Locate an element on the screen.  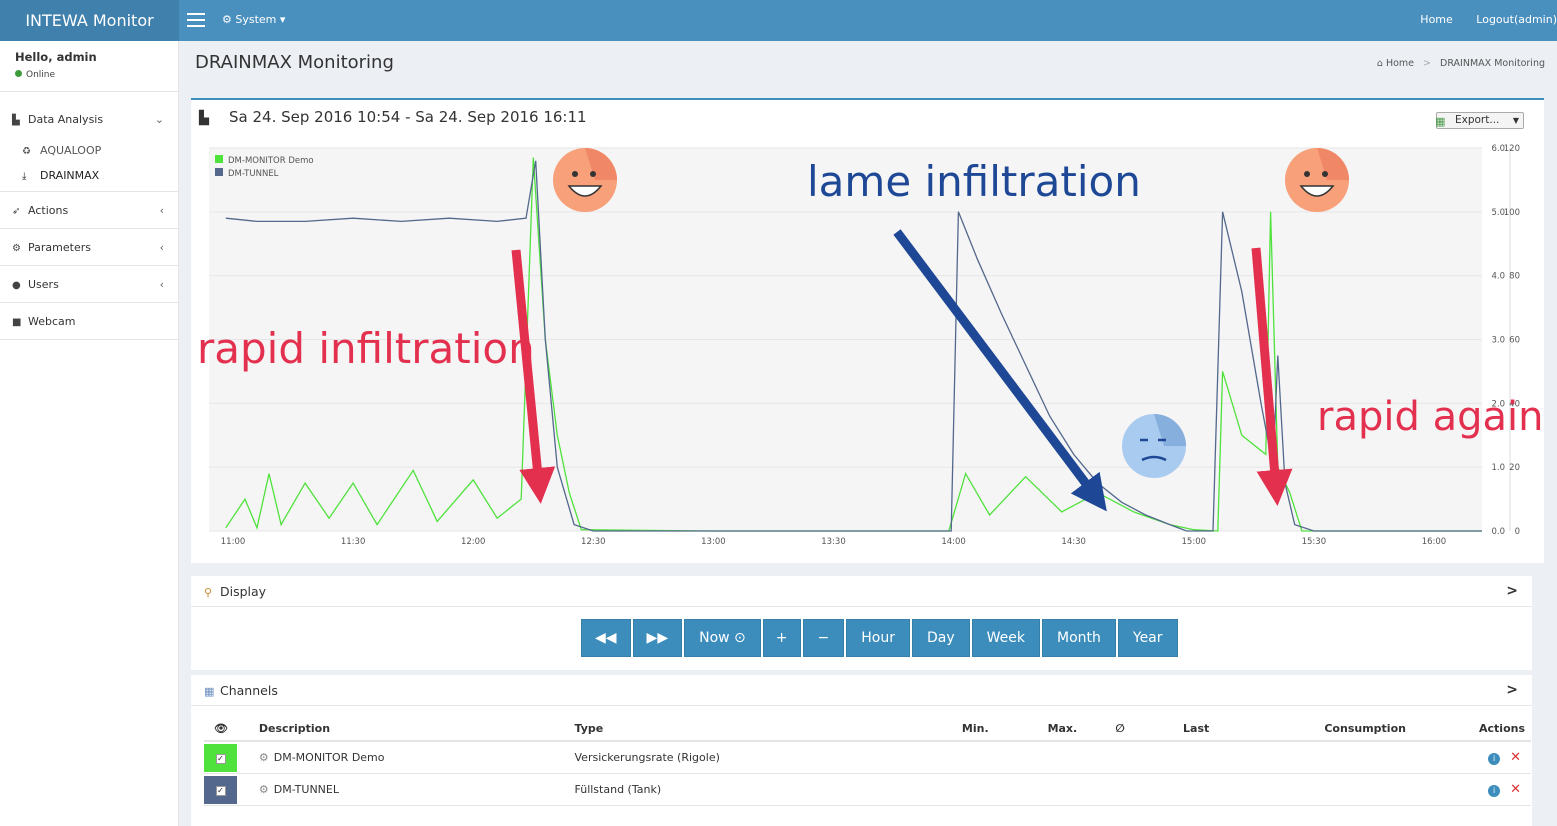
home-link: Home is located at coordinates (1436, 19).